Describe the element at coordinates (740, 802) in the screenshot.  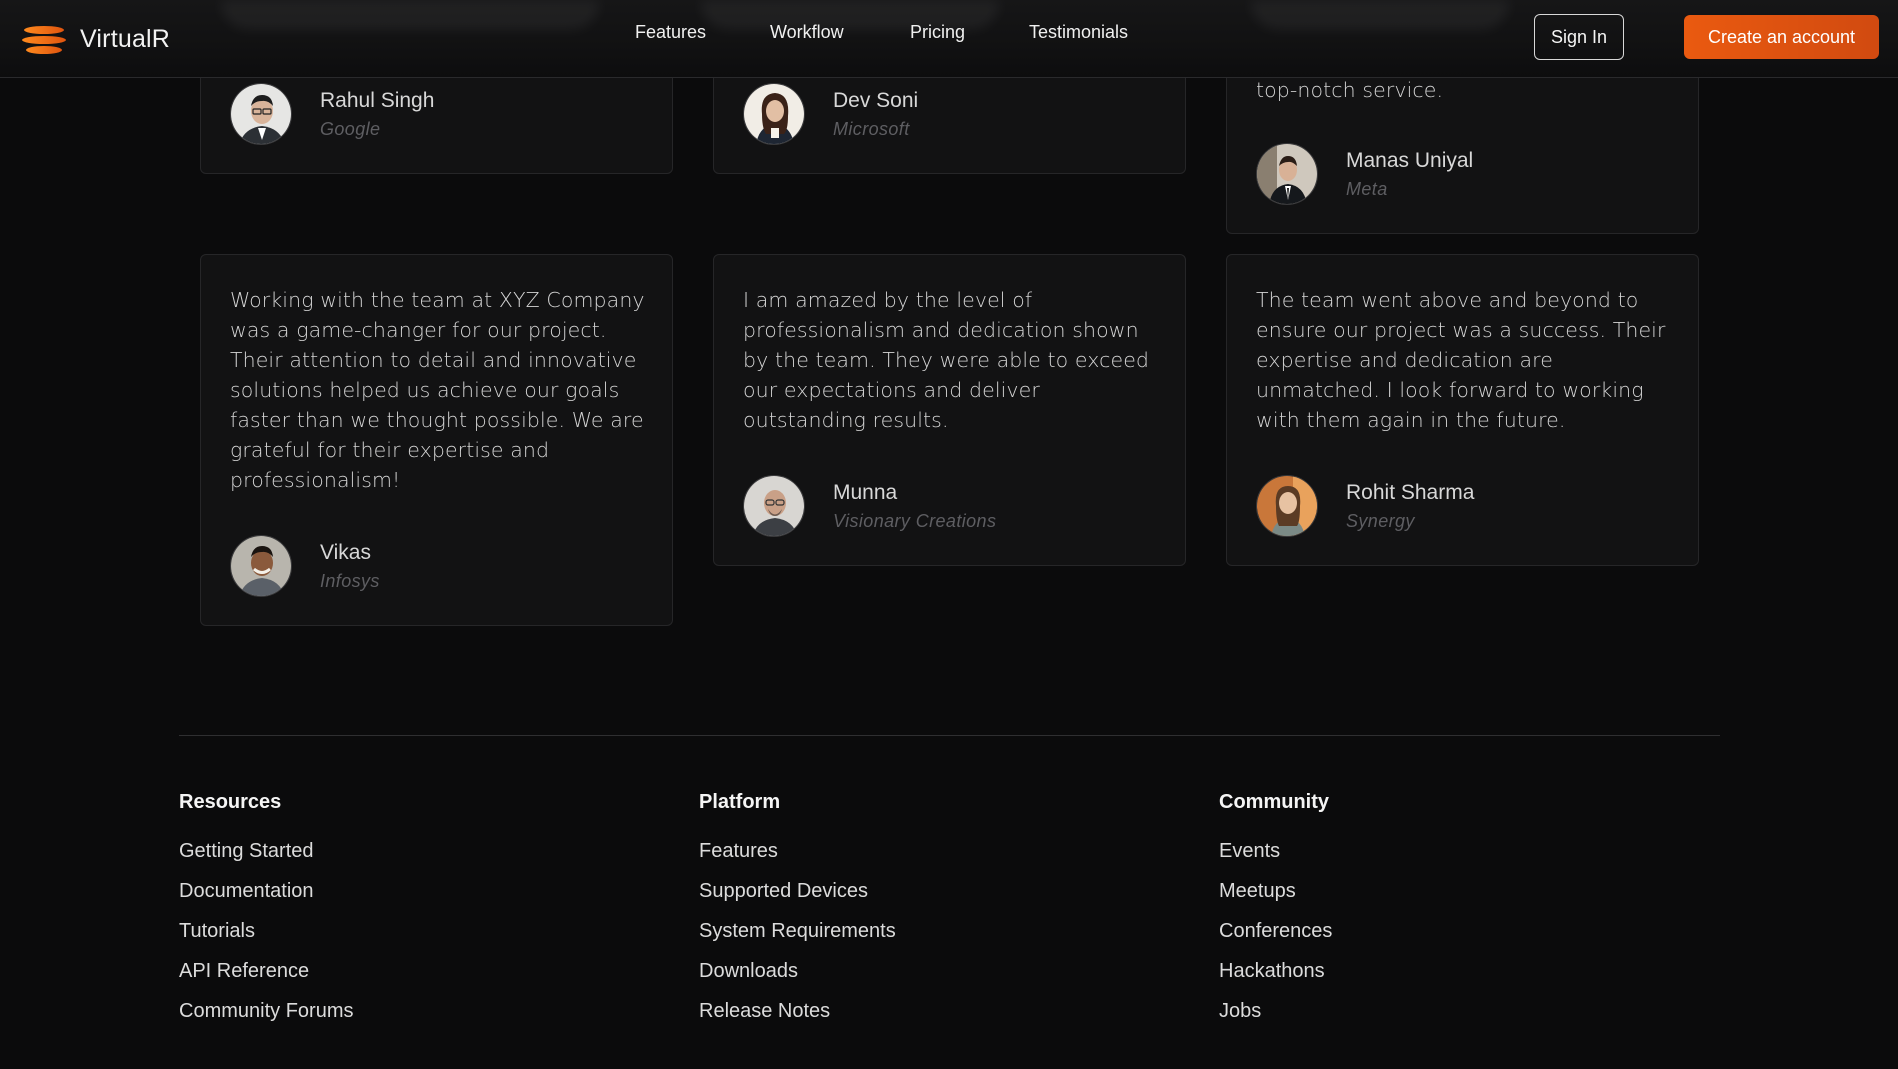
I see `footer-column-title: Platform` at that location.